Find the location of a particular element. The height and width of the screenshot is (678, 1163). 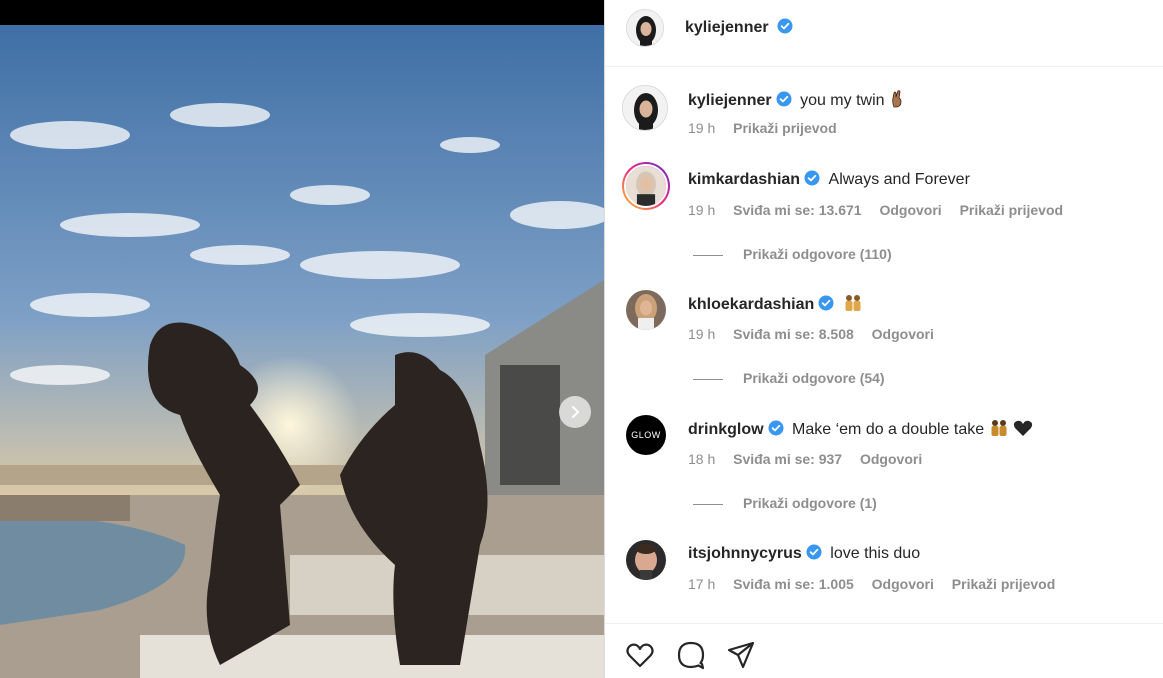

comment-likes: Sviđa mi se: 1.005 is located at coordinates (793, 584).